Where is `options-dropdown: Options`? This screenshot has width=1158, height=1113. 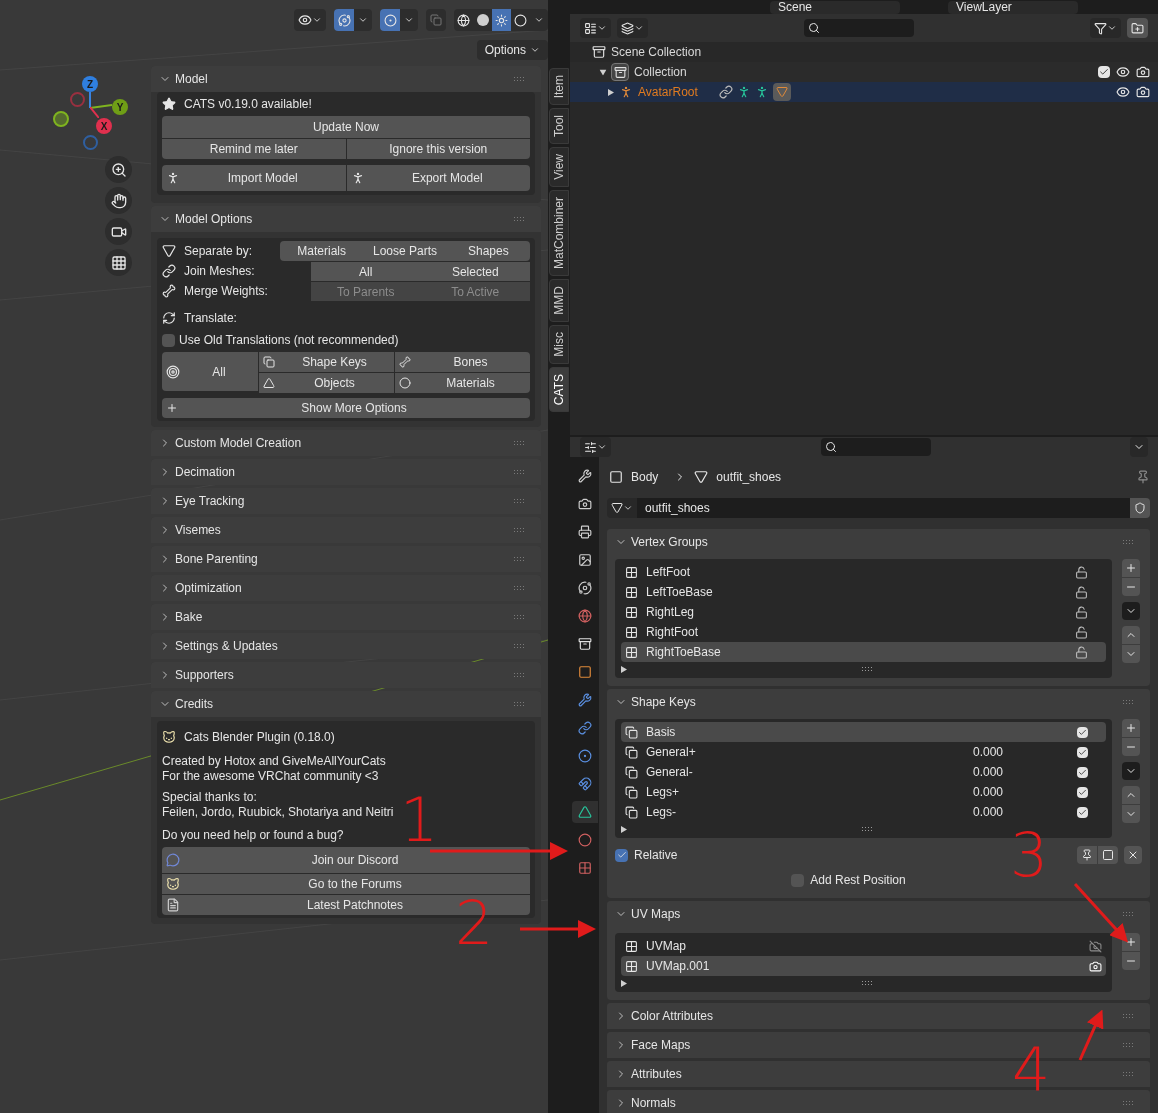 options-dropdown: Options is located at coordinates (512, 50).